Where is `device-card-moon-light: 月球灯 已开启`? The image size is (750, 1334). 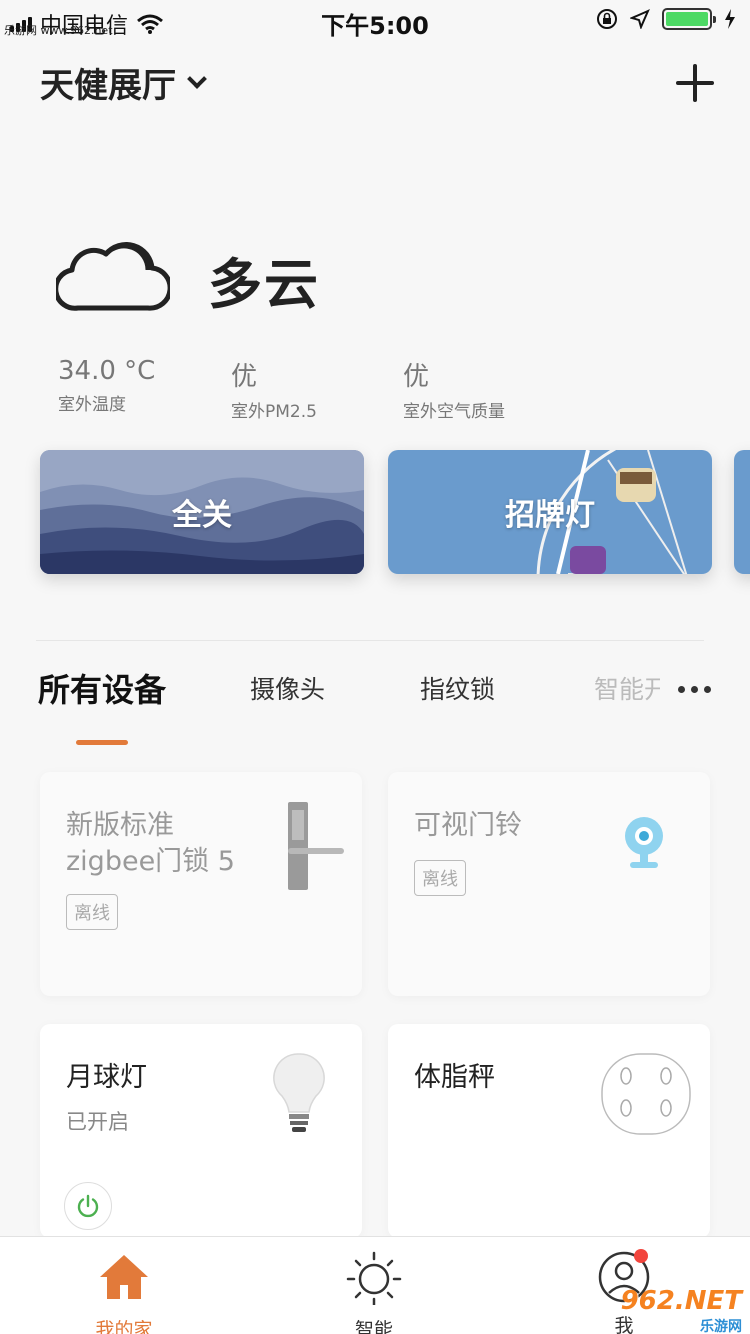 device-card-moon-light: 月球灯 已开启 is located at coordinates (201, 1131).